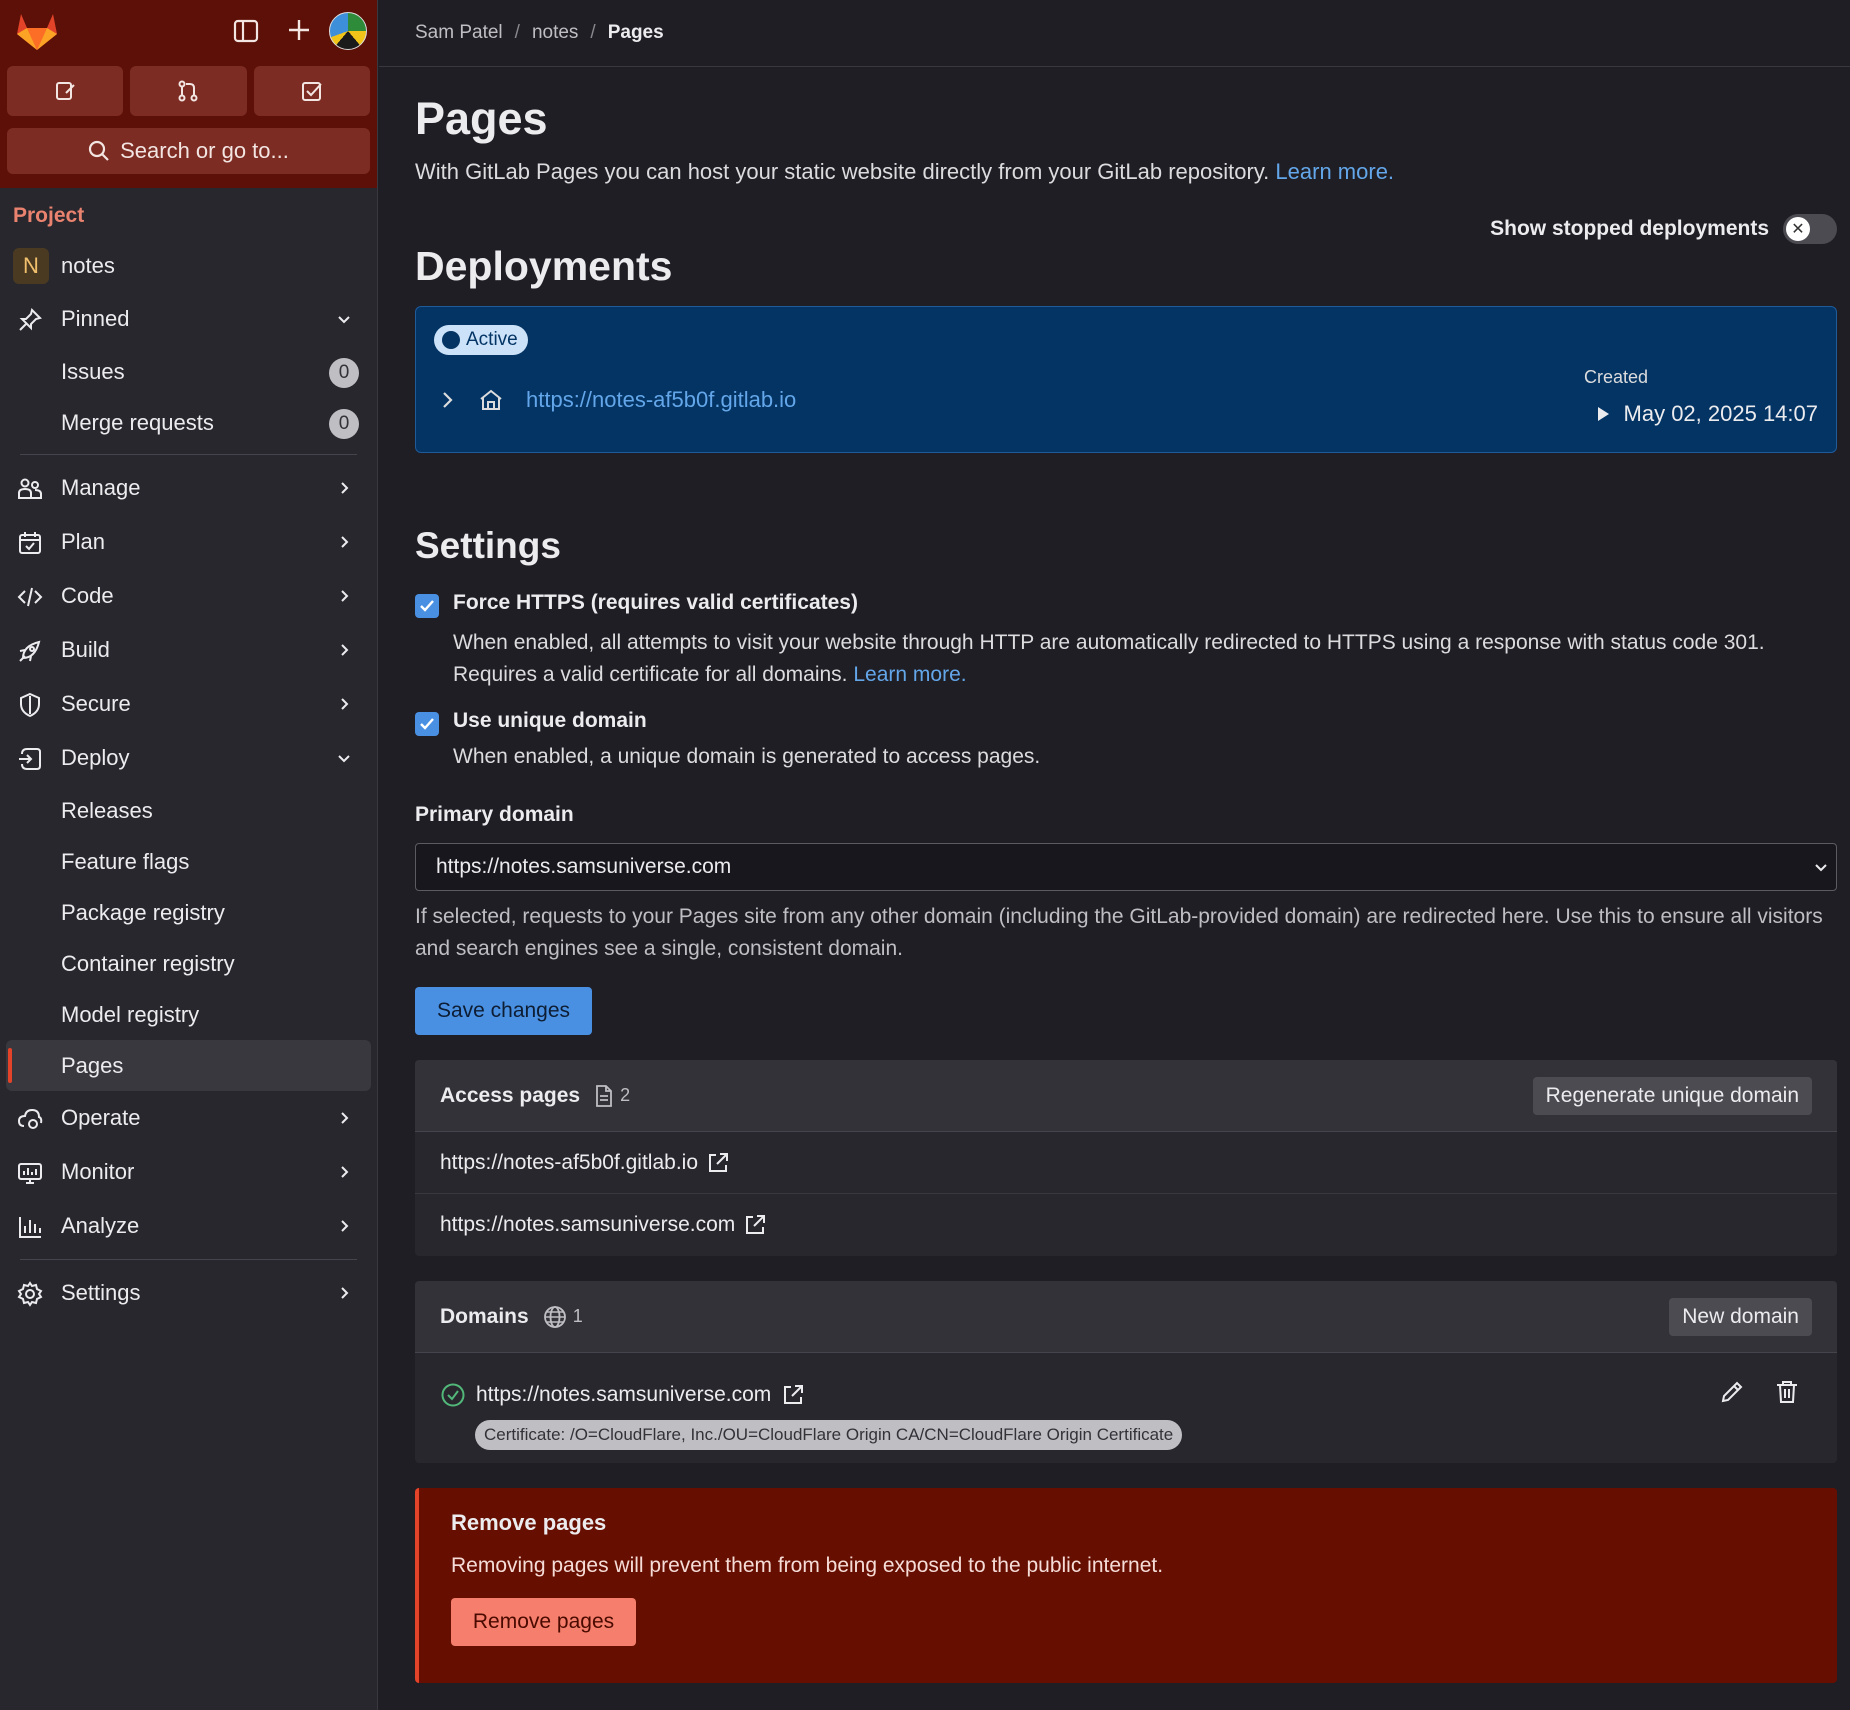 This screenshot has width=1850, height=1710. What do you see at coordinates (544, 266) in the screenshot?
I see `deployments-title: Deployments` at bounding box center [544, 266].